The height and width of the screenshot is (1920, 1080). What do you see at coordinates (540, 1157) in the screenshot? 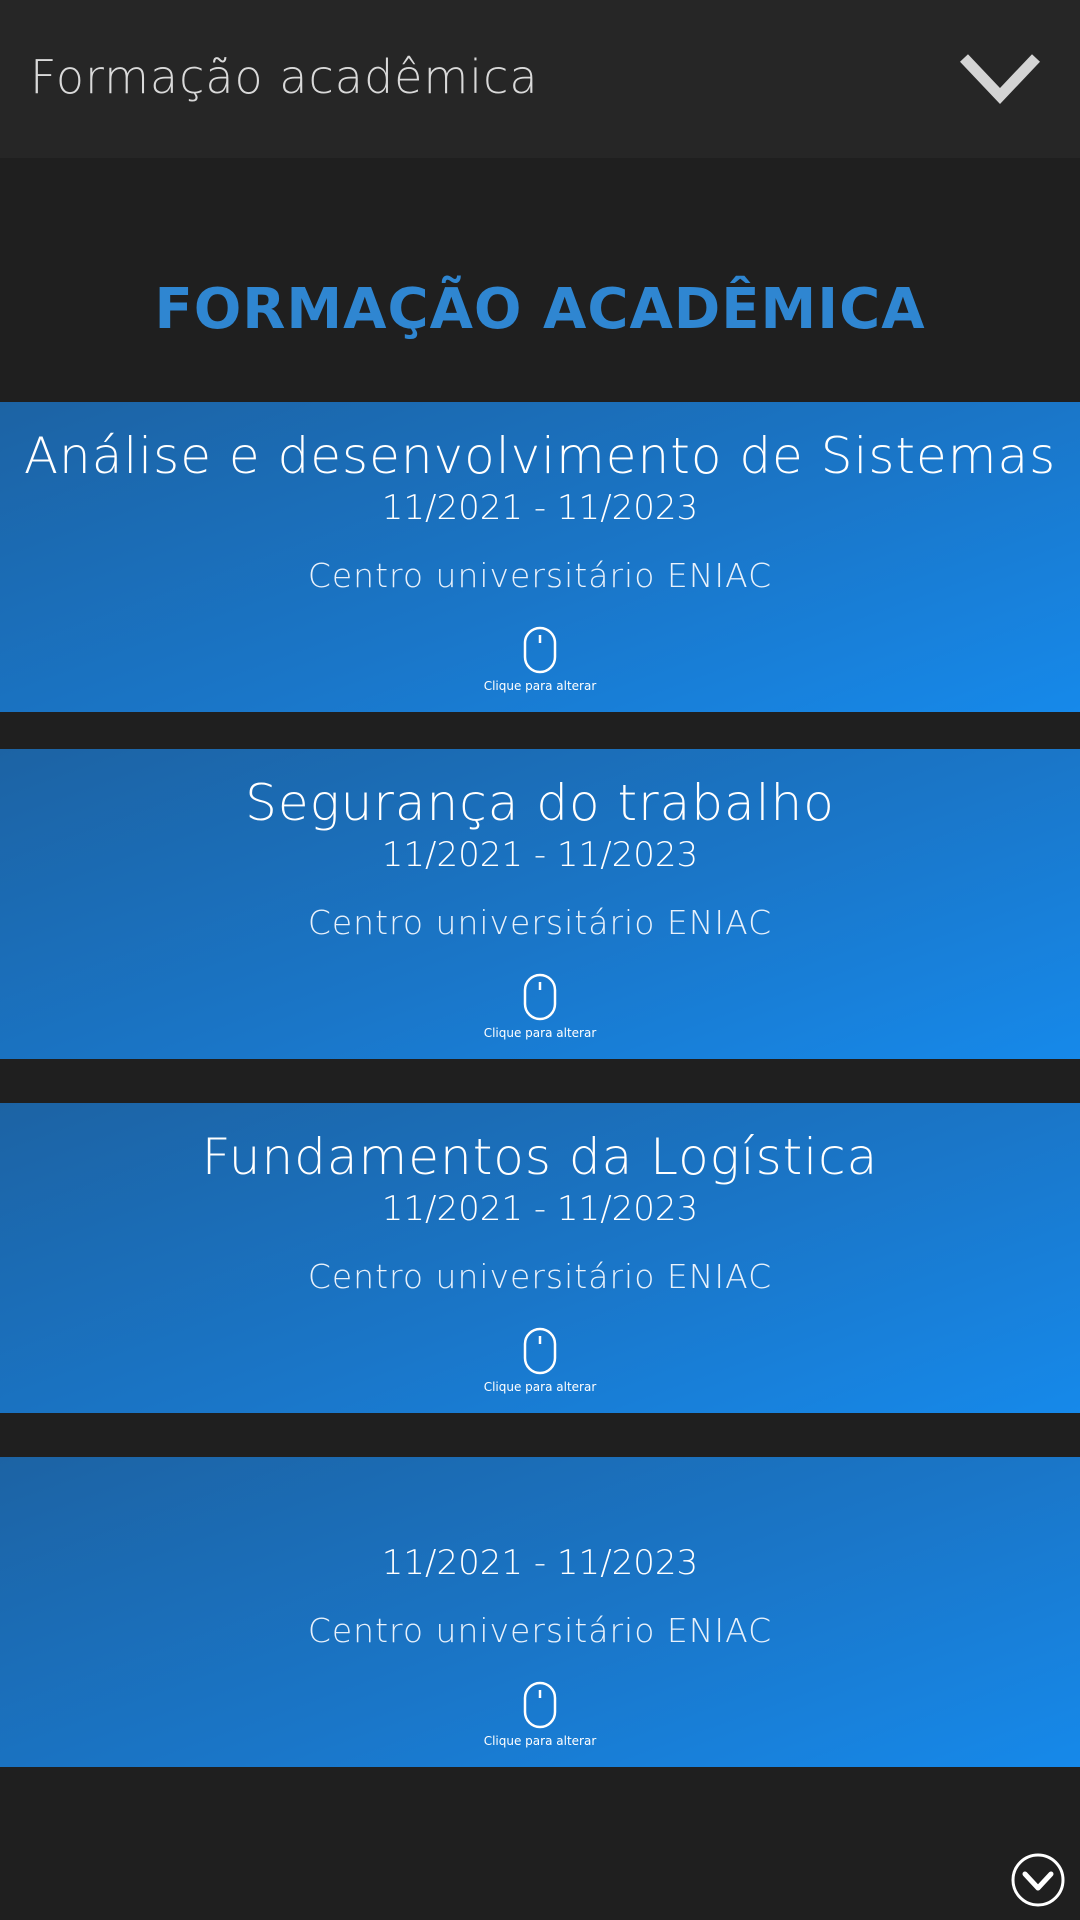
I see `course-title: Fundamentos da Logística` at bounding box center [540, 1157].